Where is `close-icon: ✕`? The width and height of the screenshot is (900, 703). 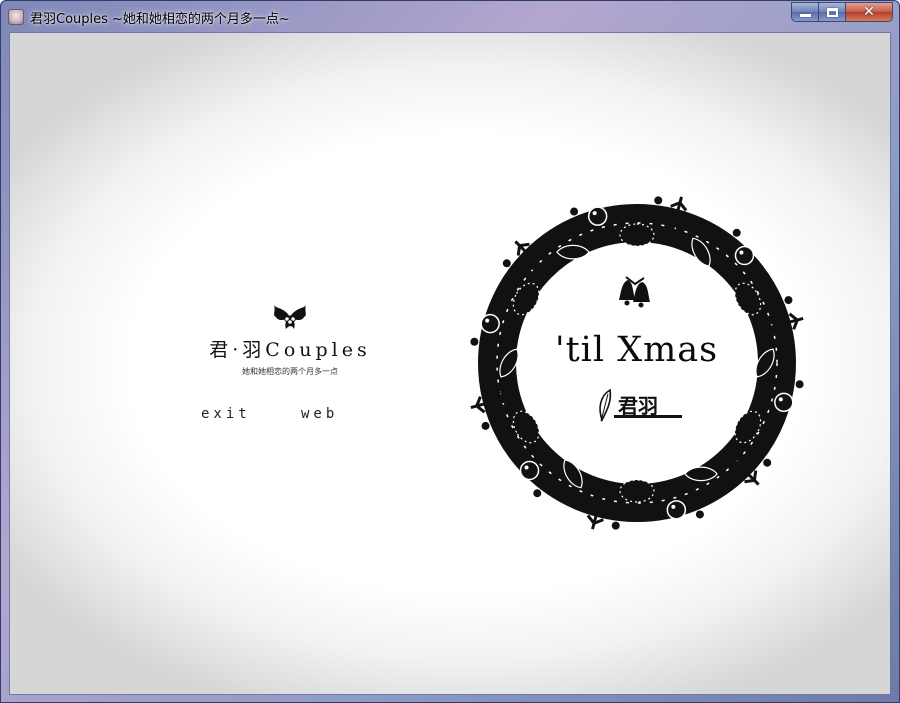
close-icon: ✕ is located at coordinates (869, 12).